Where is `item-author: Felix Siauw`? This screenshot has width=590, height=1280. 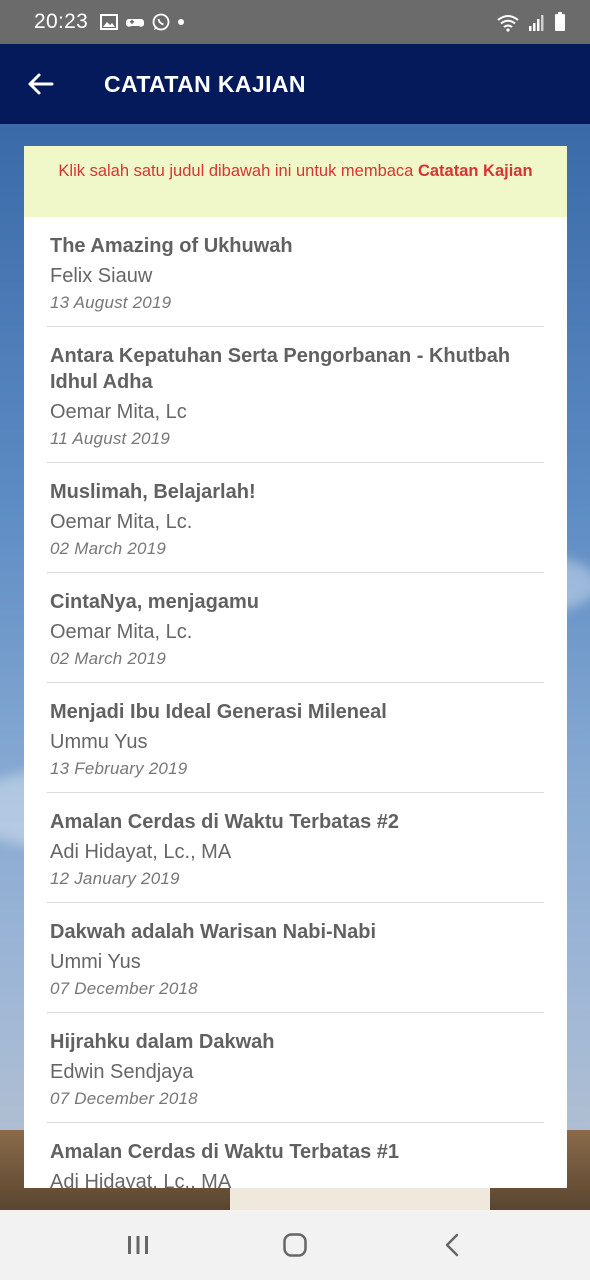 item-author: Felix Siauw is located at coordinates (101, 276).